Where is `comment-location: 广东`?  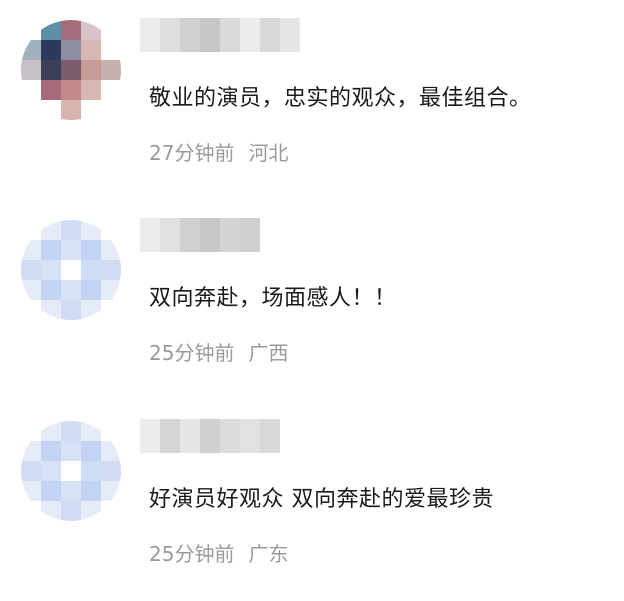
comment-location: 广东 is located at coordinates (268, 554).